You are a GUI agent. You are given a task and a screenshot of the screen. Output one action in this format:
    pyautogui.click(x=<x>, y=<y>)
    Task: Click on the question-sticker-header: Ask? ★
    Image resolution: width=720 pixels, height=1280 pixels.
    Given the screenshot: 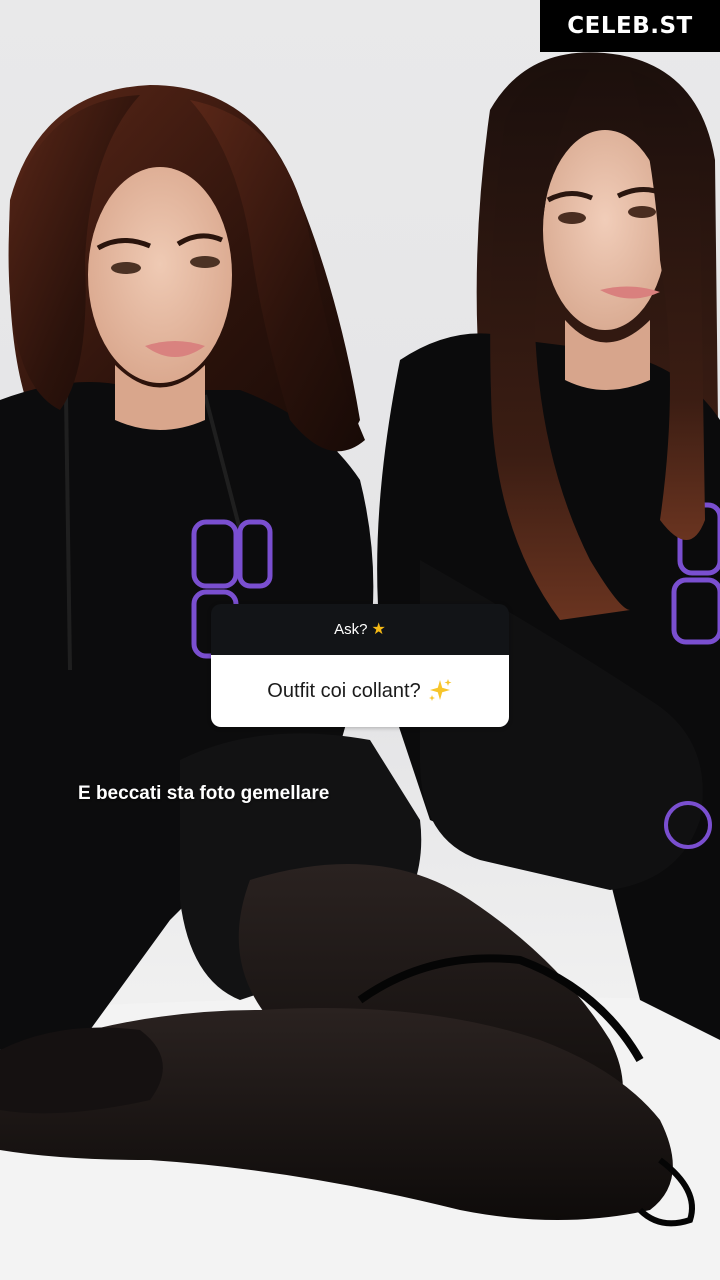 What is the action you would take?
    pyautogui.click(x=360, y=629)
    